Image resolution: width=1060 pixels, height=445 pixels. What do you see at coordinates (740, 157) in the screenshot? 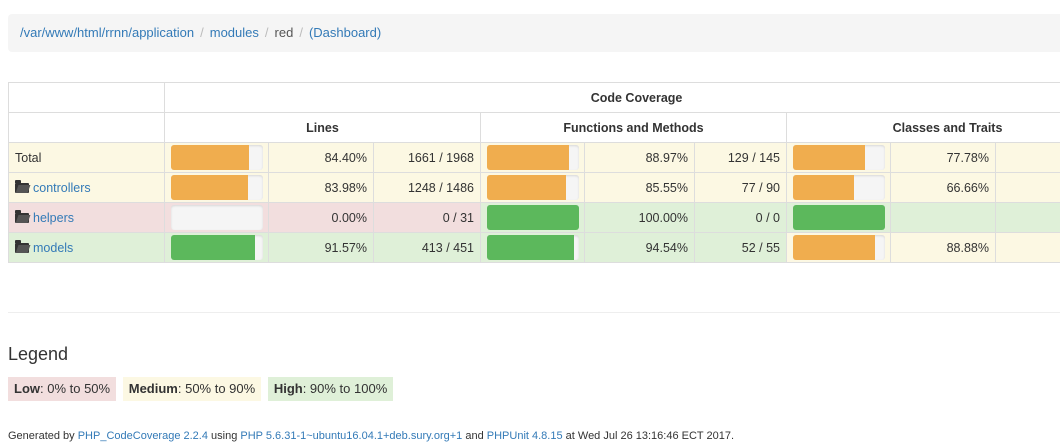
I see `functions-count: 129 / 145` at bounding box center [740, 157].